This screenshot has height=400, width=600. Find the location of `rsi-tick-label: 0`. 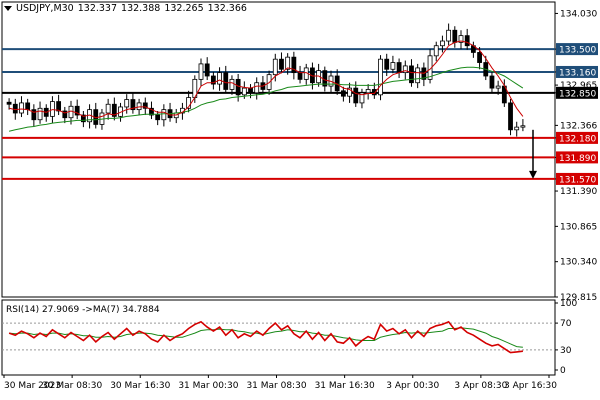

rsi-tick-label: 0 is located at coordinates (563, 371).